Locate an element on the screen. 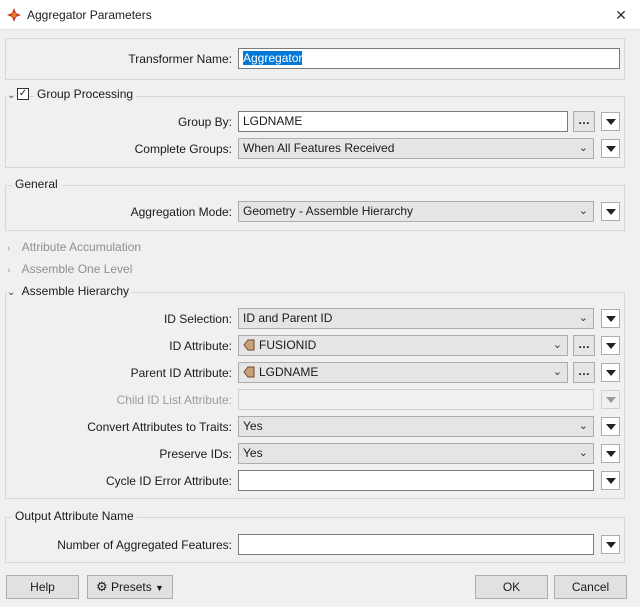 The height and width of the screenshot is (607, 640). group-by-label: Group By: is located at coordinates (204, 122).